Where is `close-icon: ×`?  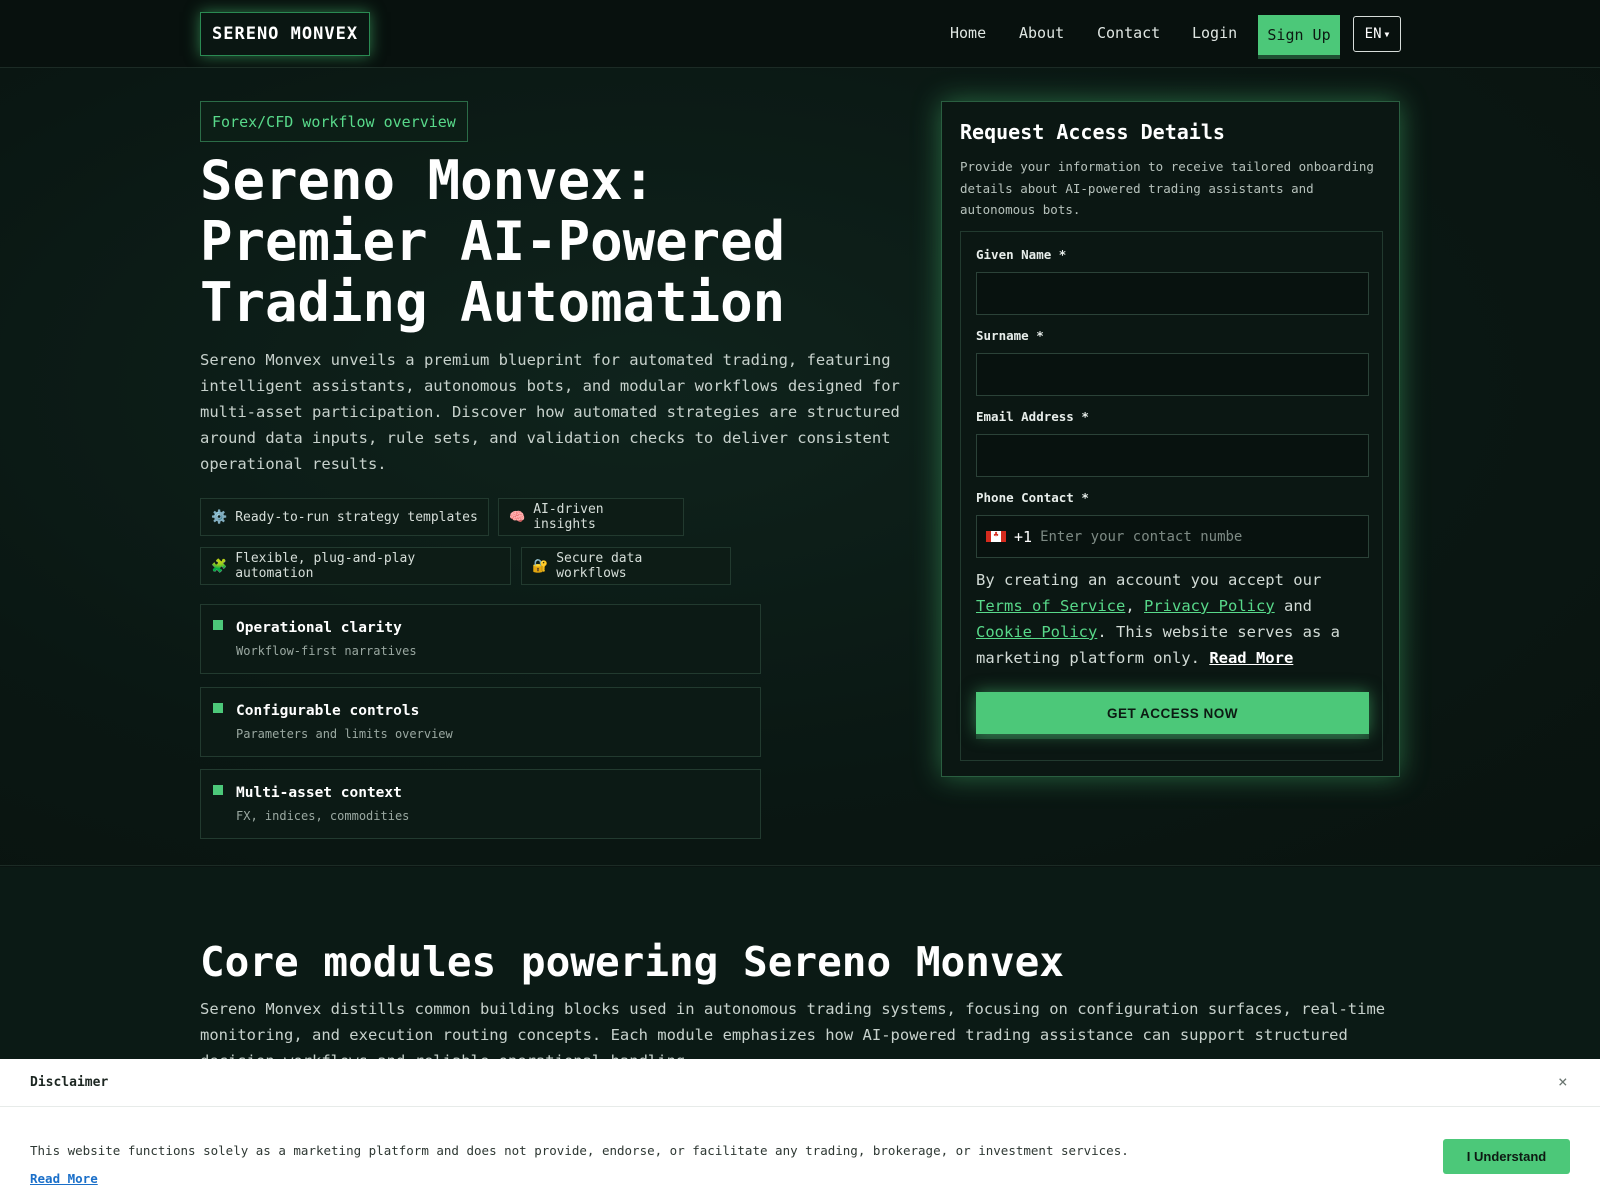
close-icon: × is located at coordinates (1563, 1081).